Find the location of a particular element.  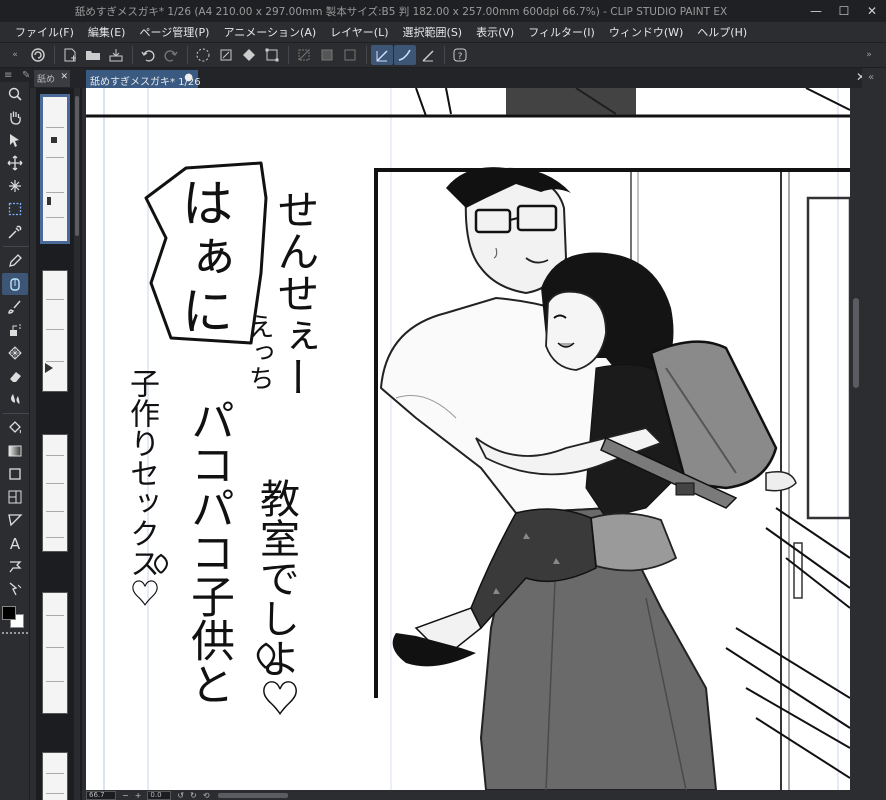

menu-edit: 編集(E) is located at coordinates (107, 32).